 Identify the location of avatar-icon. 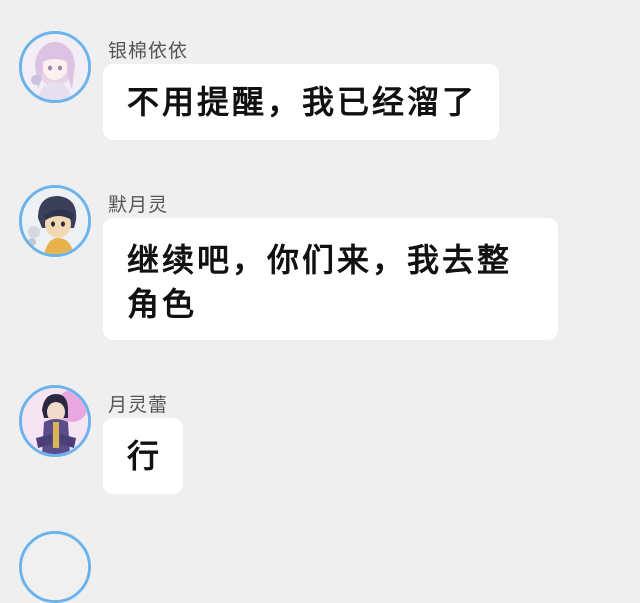
(55, 567).